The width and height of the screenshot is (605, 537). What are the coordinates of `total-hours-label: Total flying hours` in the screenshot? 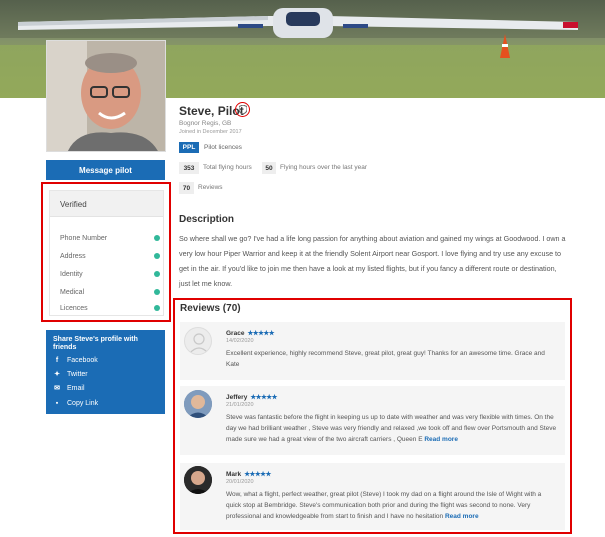 It's located at (227, 167).